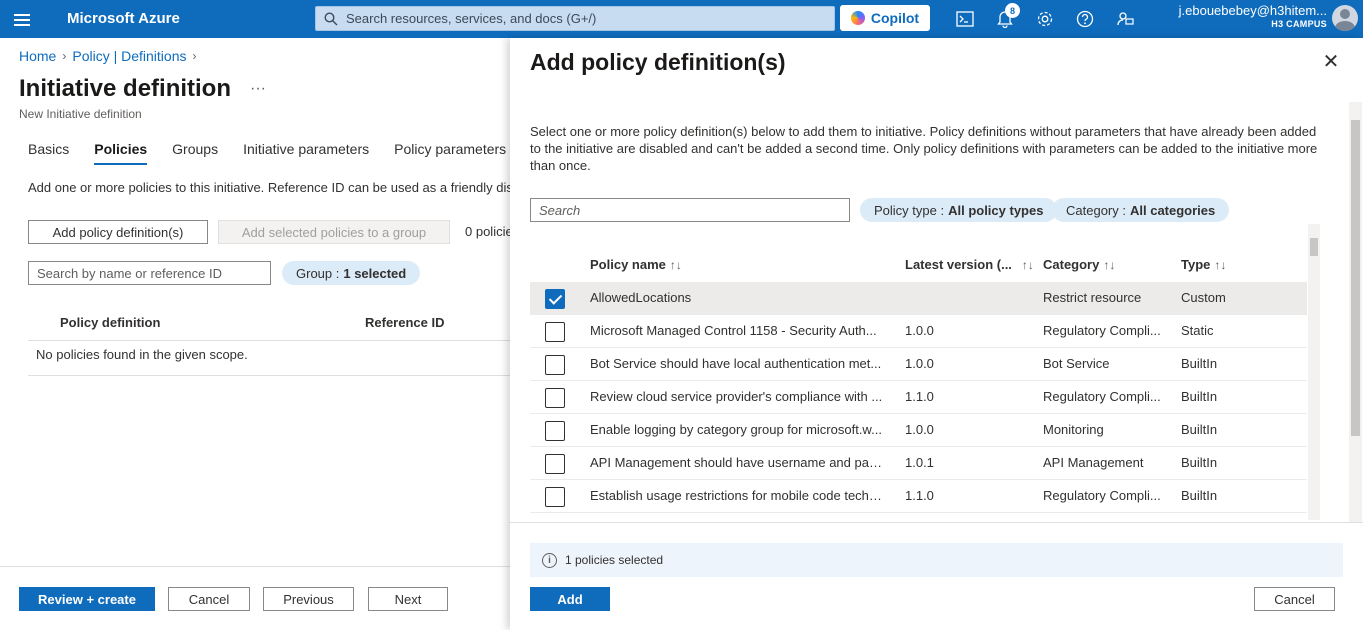 The image size is (1363, 630). Describe the element at coordinates (258, 89) in the screenshot. I see `more-options-icon: ···` at that location.